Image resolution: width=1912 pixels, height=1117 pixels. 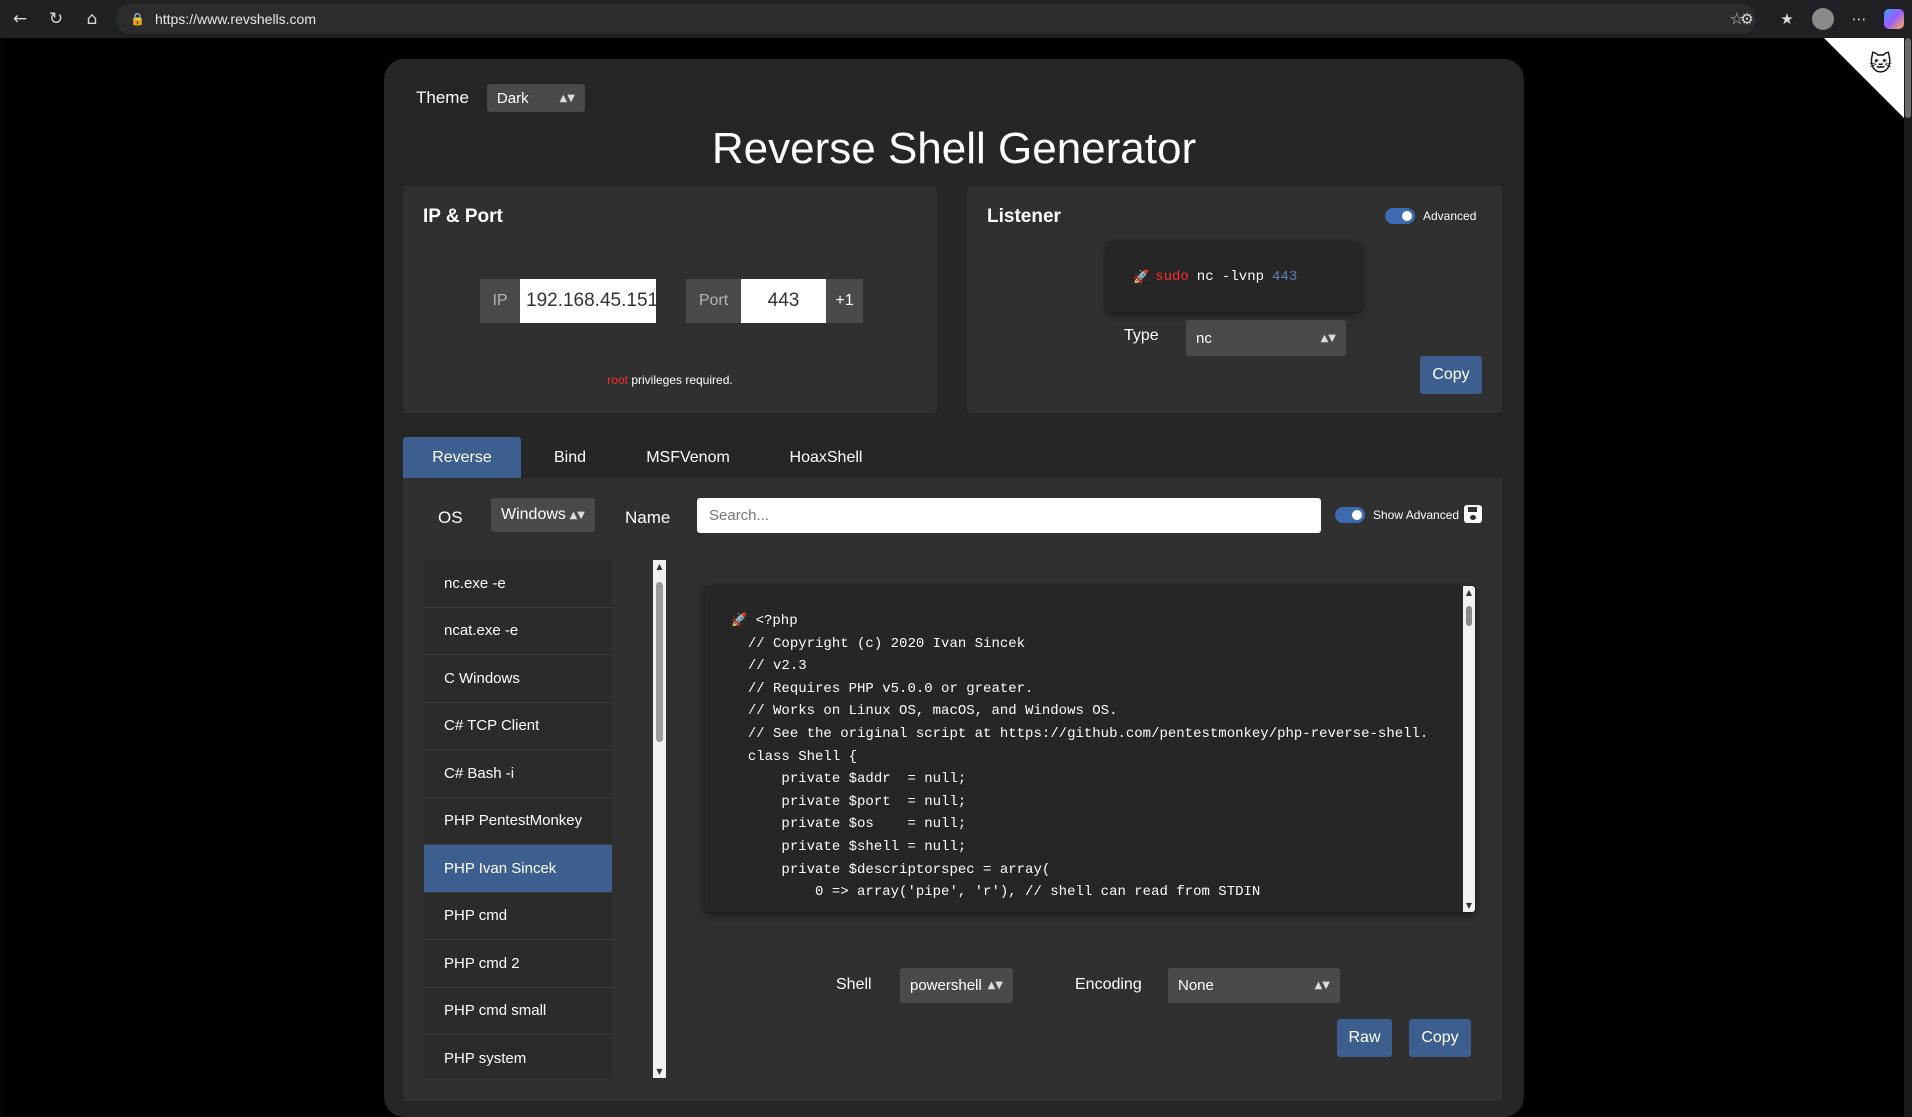 I want to click on ip-input-group: IP 192.168.45.151, so click(x=568, y=301).